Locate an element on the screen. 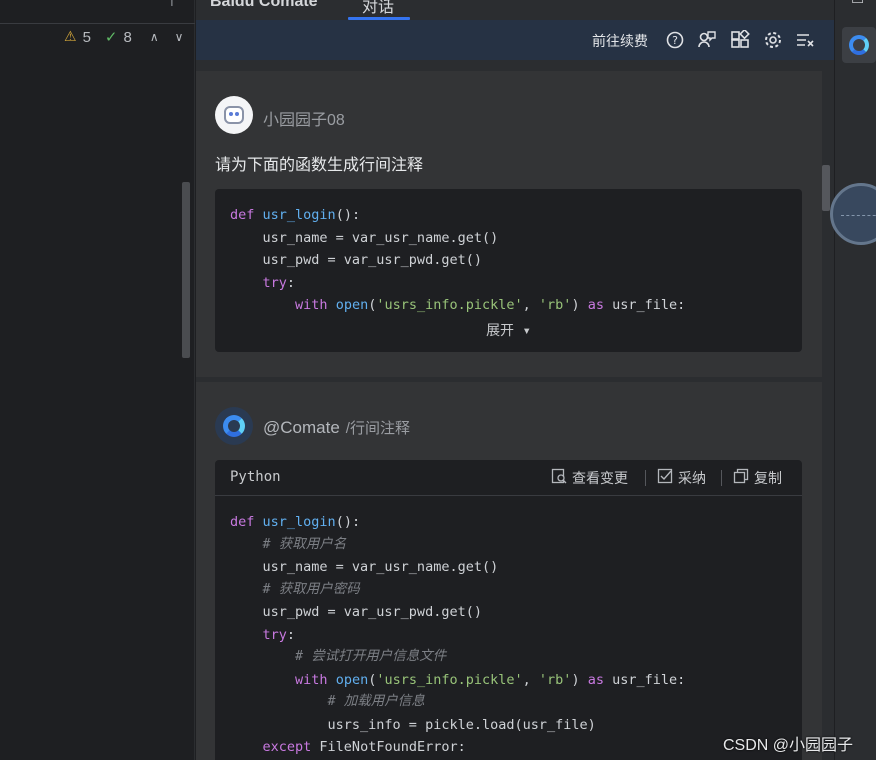 This screenshot has height=760, width=876. check-icon: ✓ is located at coordinates (111, 37).